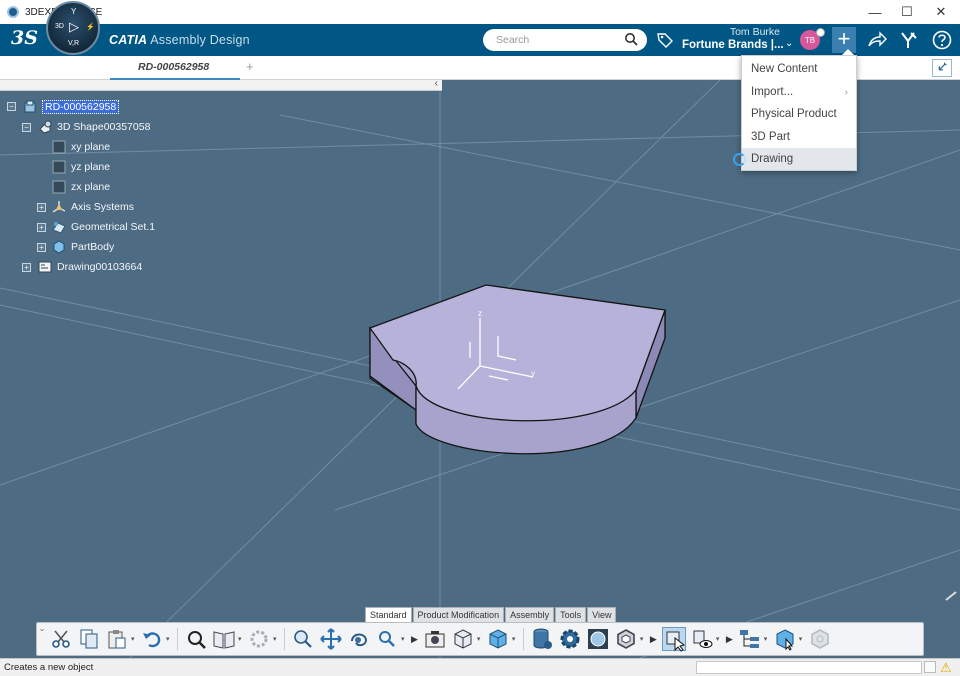 The image size is (960, 676). Describe the element at coordinates (89, 639) in the screenshot. I see `copy-icon` at that location.